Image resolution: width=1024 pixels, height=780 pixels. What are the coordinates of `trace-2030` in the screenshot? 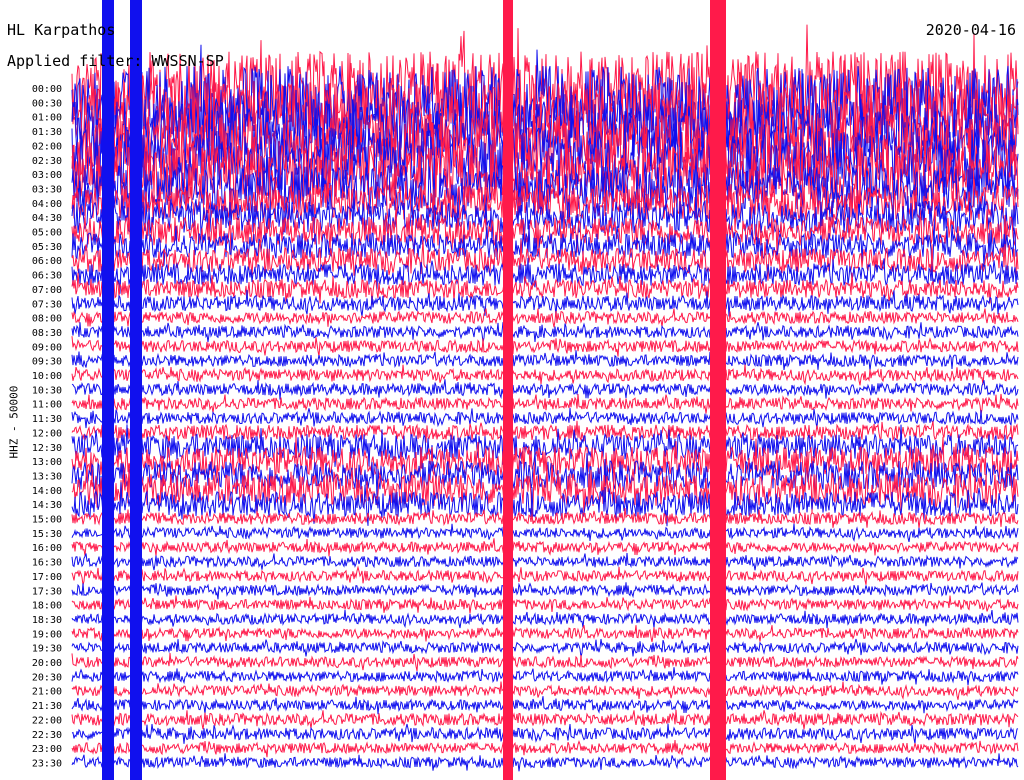 It's located at (545, 676).